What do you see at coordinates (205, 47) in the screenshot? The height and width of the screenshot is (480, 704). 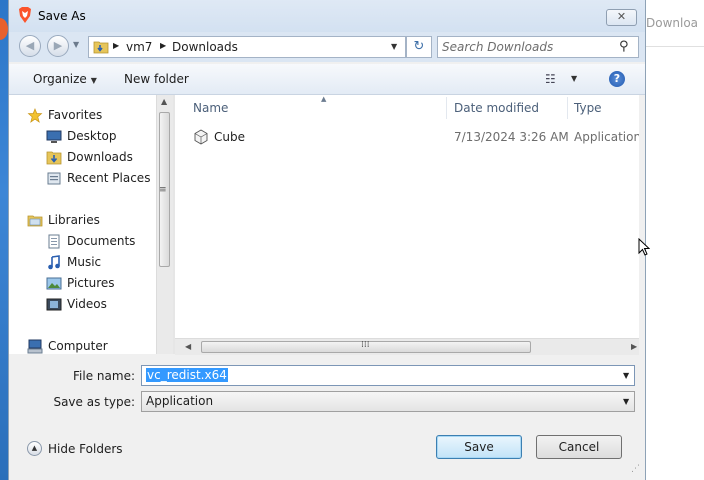 I see `breadcrumb-downloads: Downloads` at bounding box center [205, 47].